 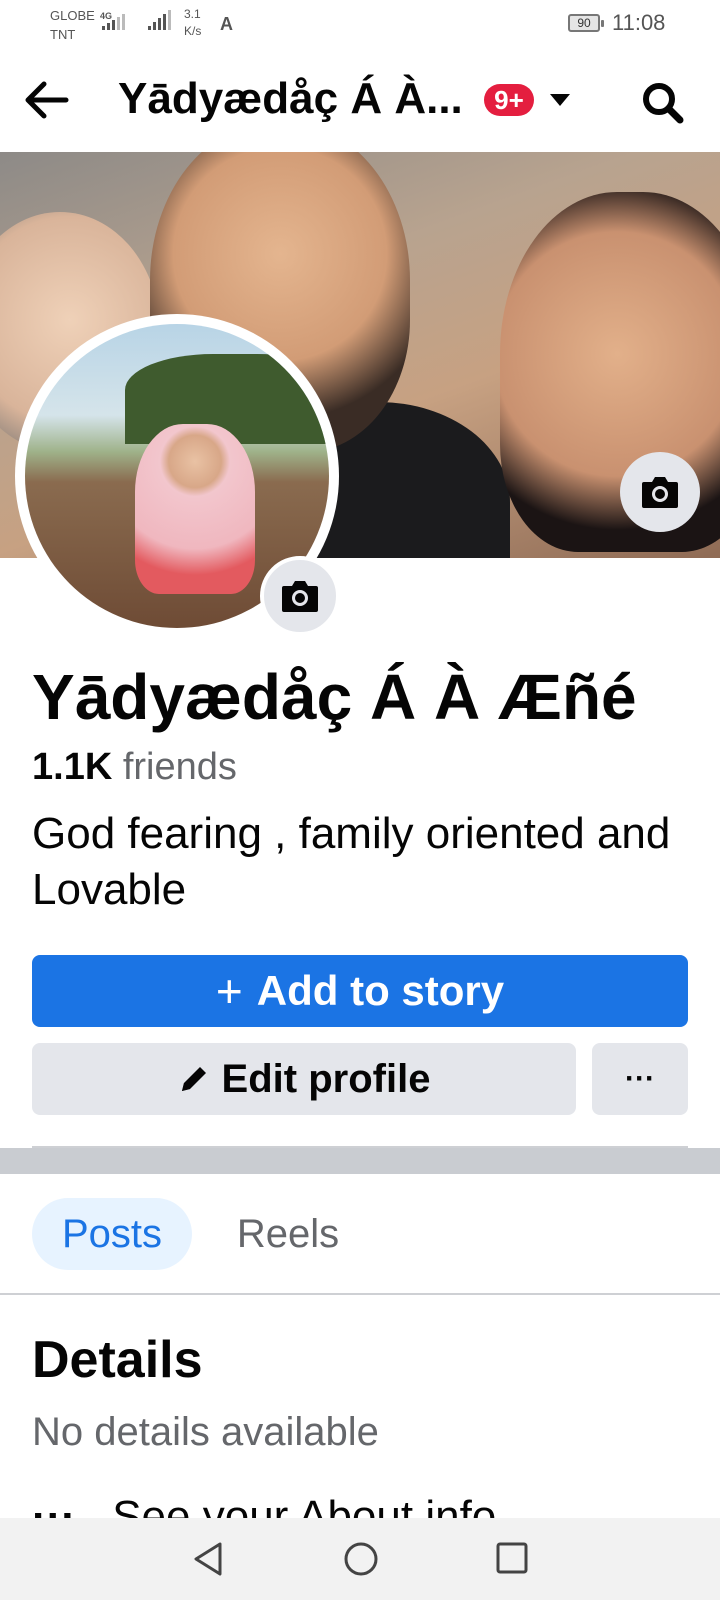 I want to click on back-button, so click(x=46, y=100).